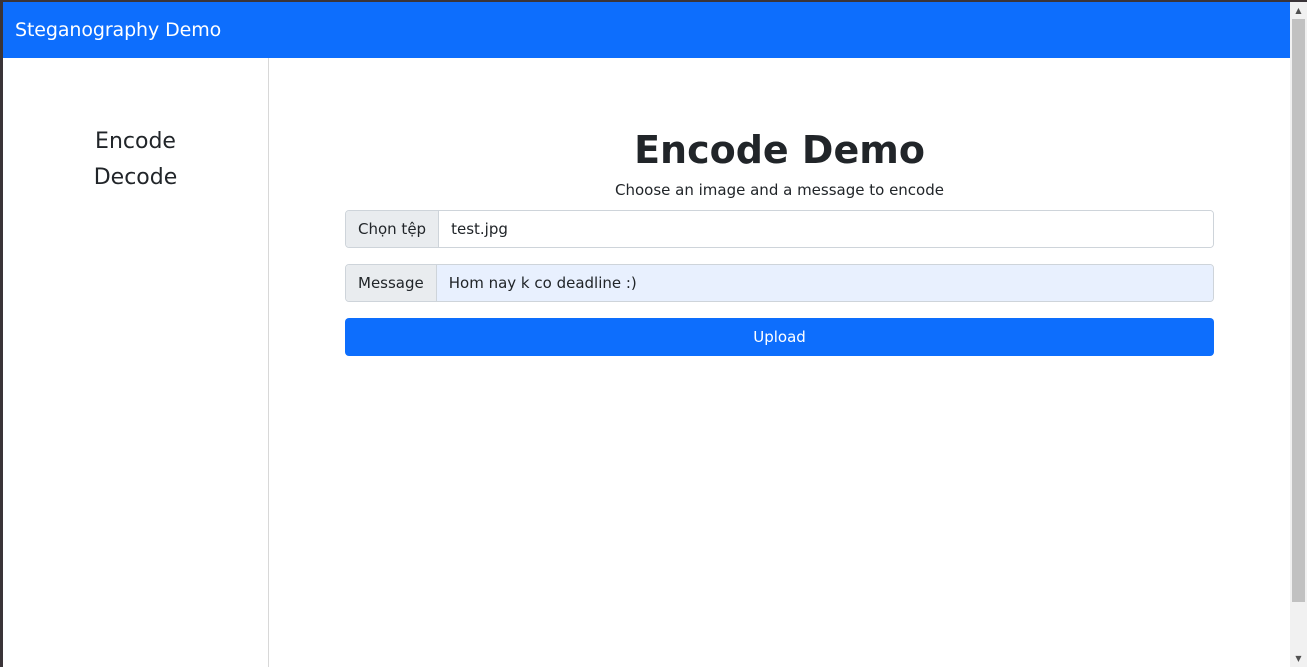 The height and width of the screenshot is (667, 1307). I want to click on message-label: Message, so click(391, 283).